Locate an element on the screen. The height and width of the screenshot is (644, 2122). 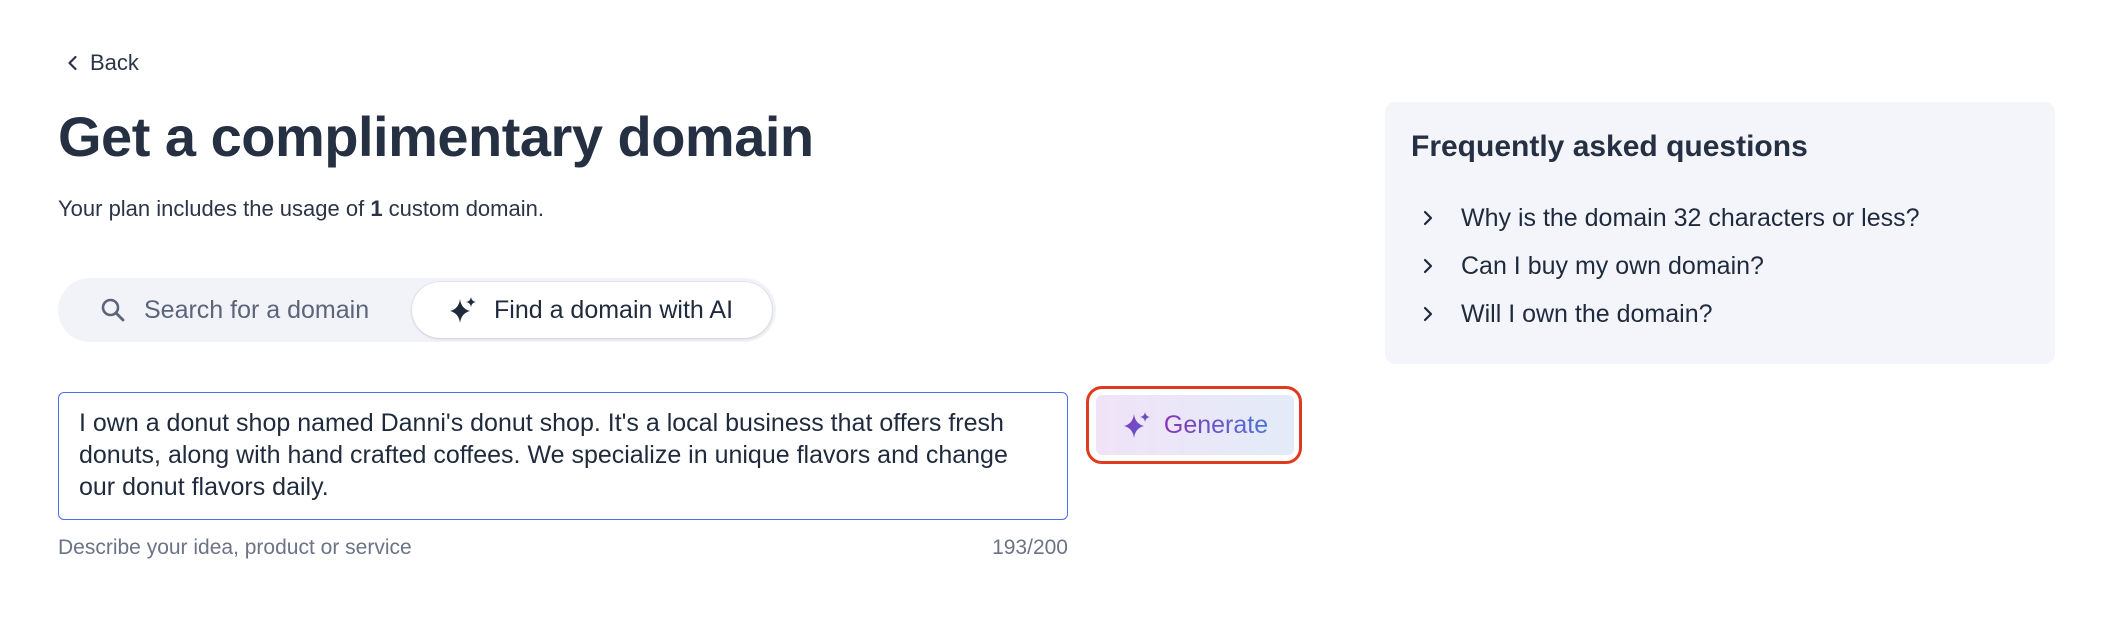
plan-suffix: custom domain. is located at coordinates (463, 208).